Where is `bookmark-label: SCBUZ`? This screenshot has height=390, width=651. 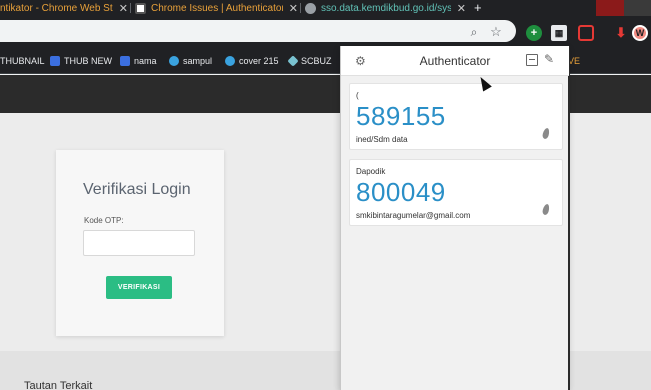 bookmark-label: SCBUZ is located at coordinates (316, 60).